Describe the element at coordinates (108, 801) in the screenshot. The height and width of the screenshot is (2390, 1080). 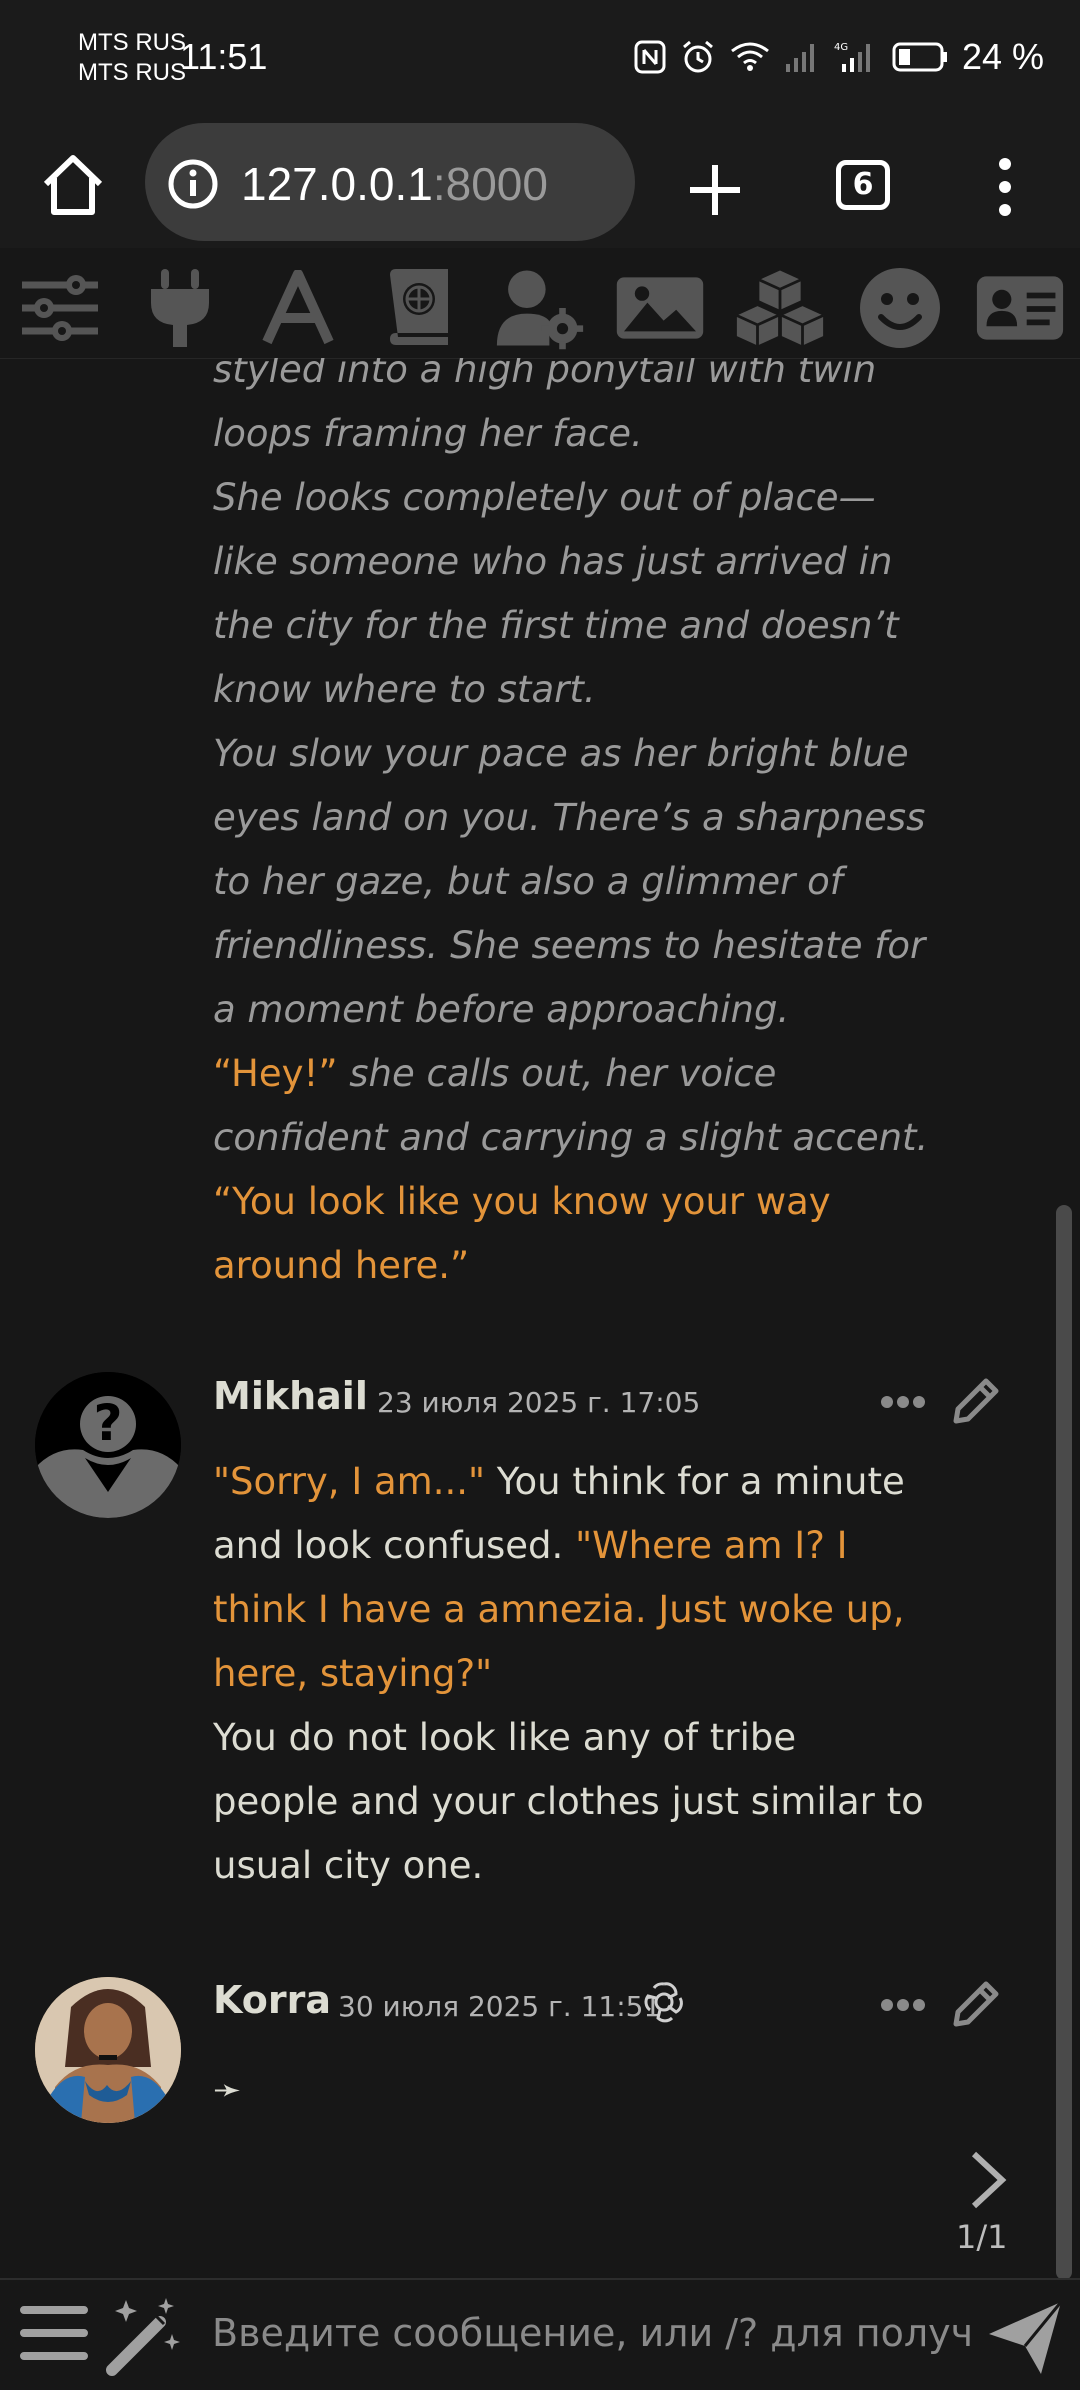
I see `avatar-placeholder` at that location.